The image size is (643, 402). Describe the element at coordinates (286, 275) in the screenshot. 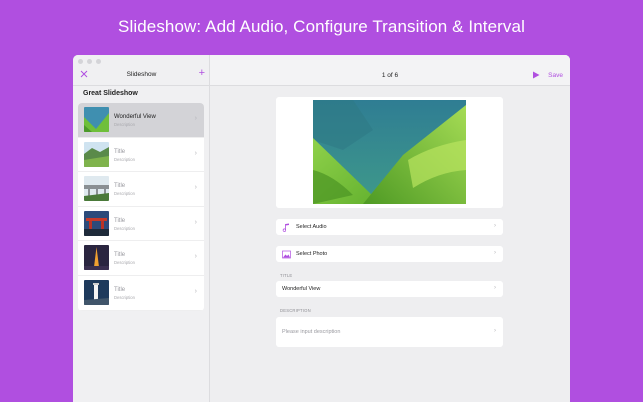

I see `title-field-label: TITLE` at that location.